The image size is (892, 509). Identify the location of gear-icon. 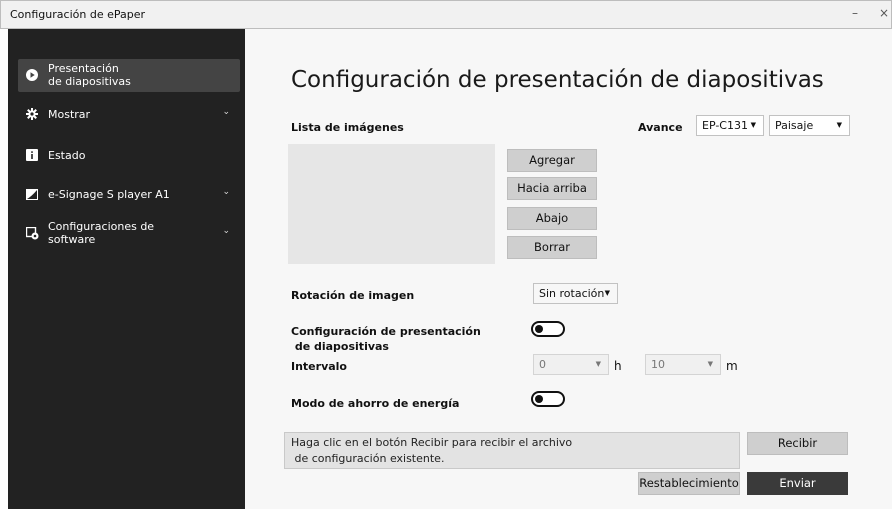
(32, 114).